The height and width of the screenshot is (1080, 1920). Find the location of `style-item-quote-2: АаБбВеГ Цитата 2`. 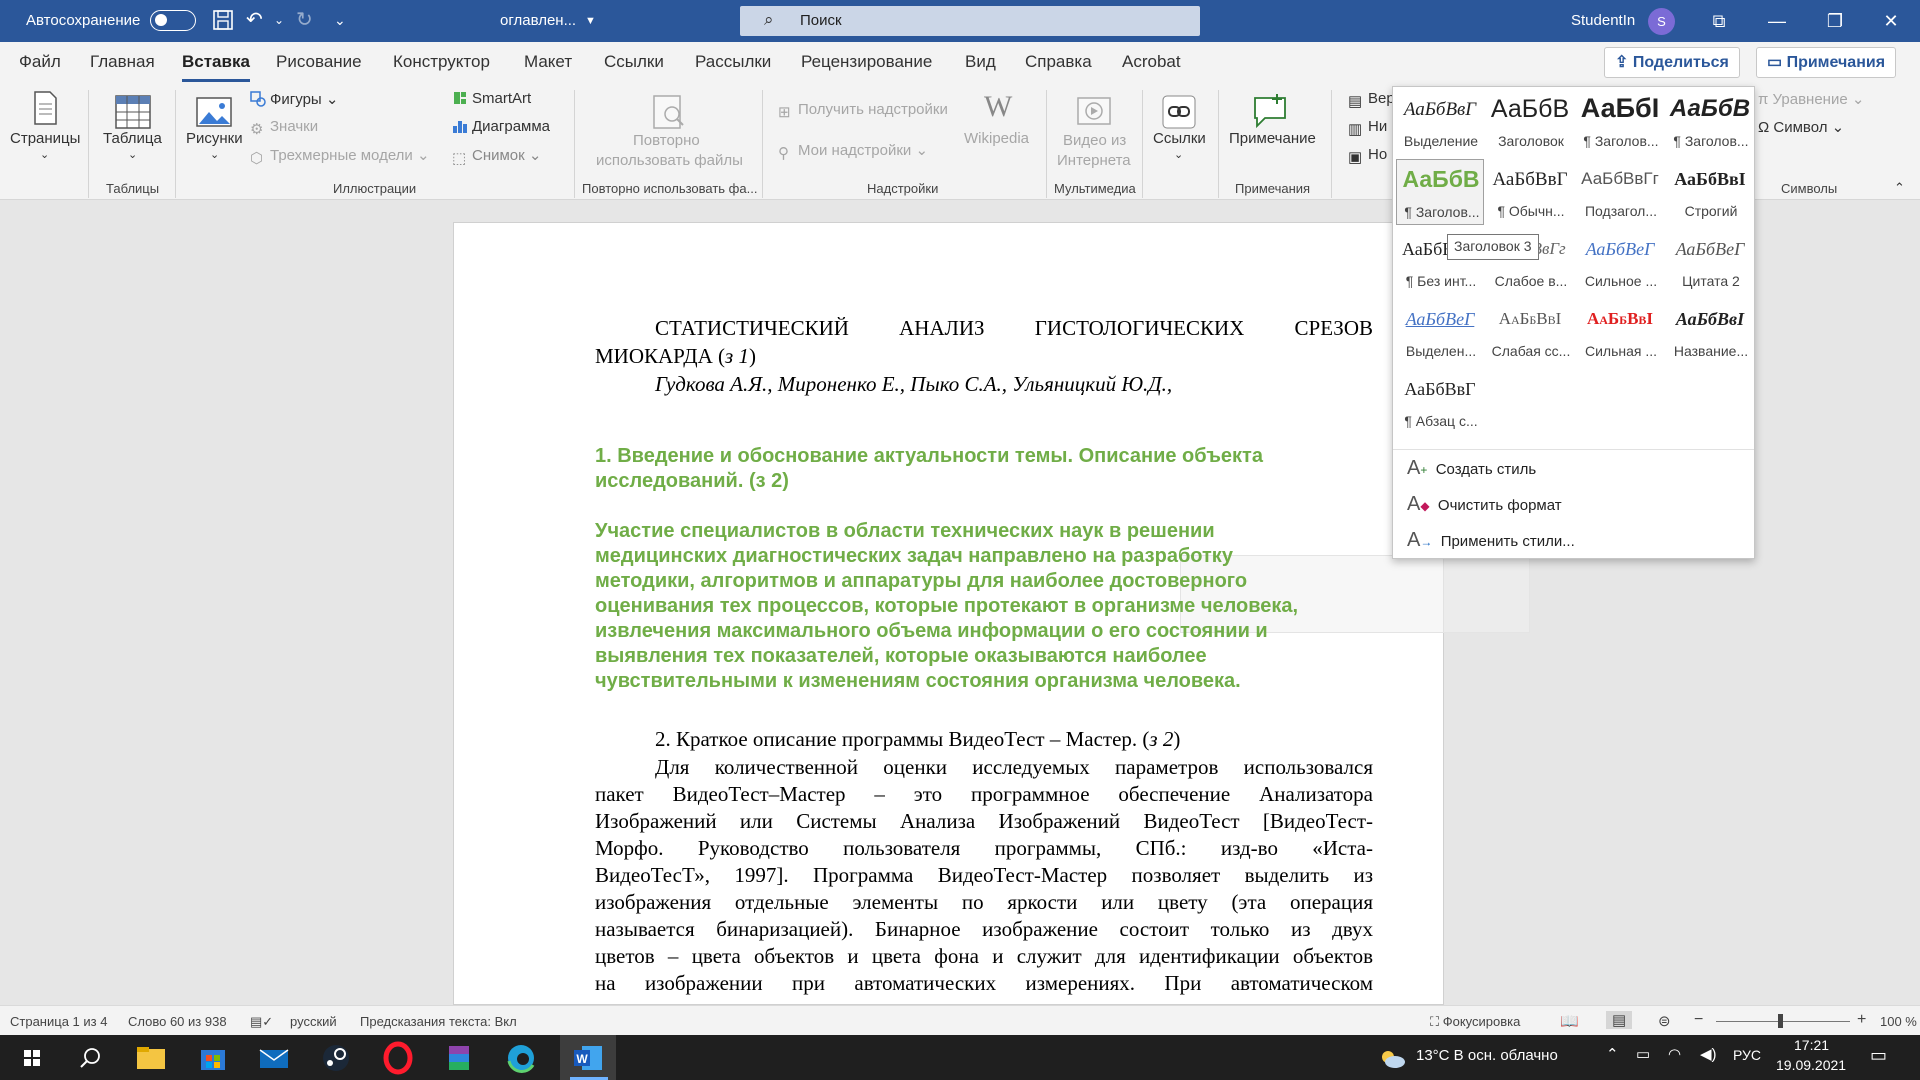

style-item-quote-2: АаБбВеГ Цитата 2 is located at coordinates (1710, 262).